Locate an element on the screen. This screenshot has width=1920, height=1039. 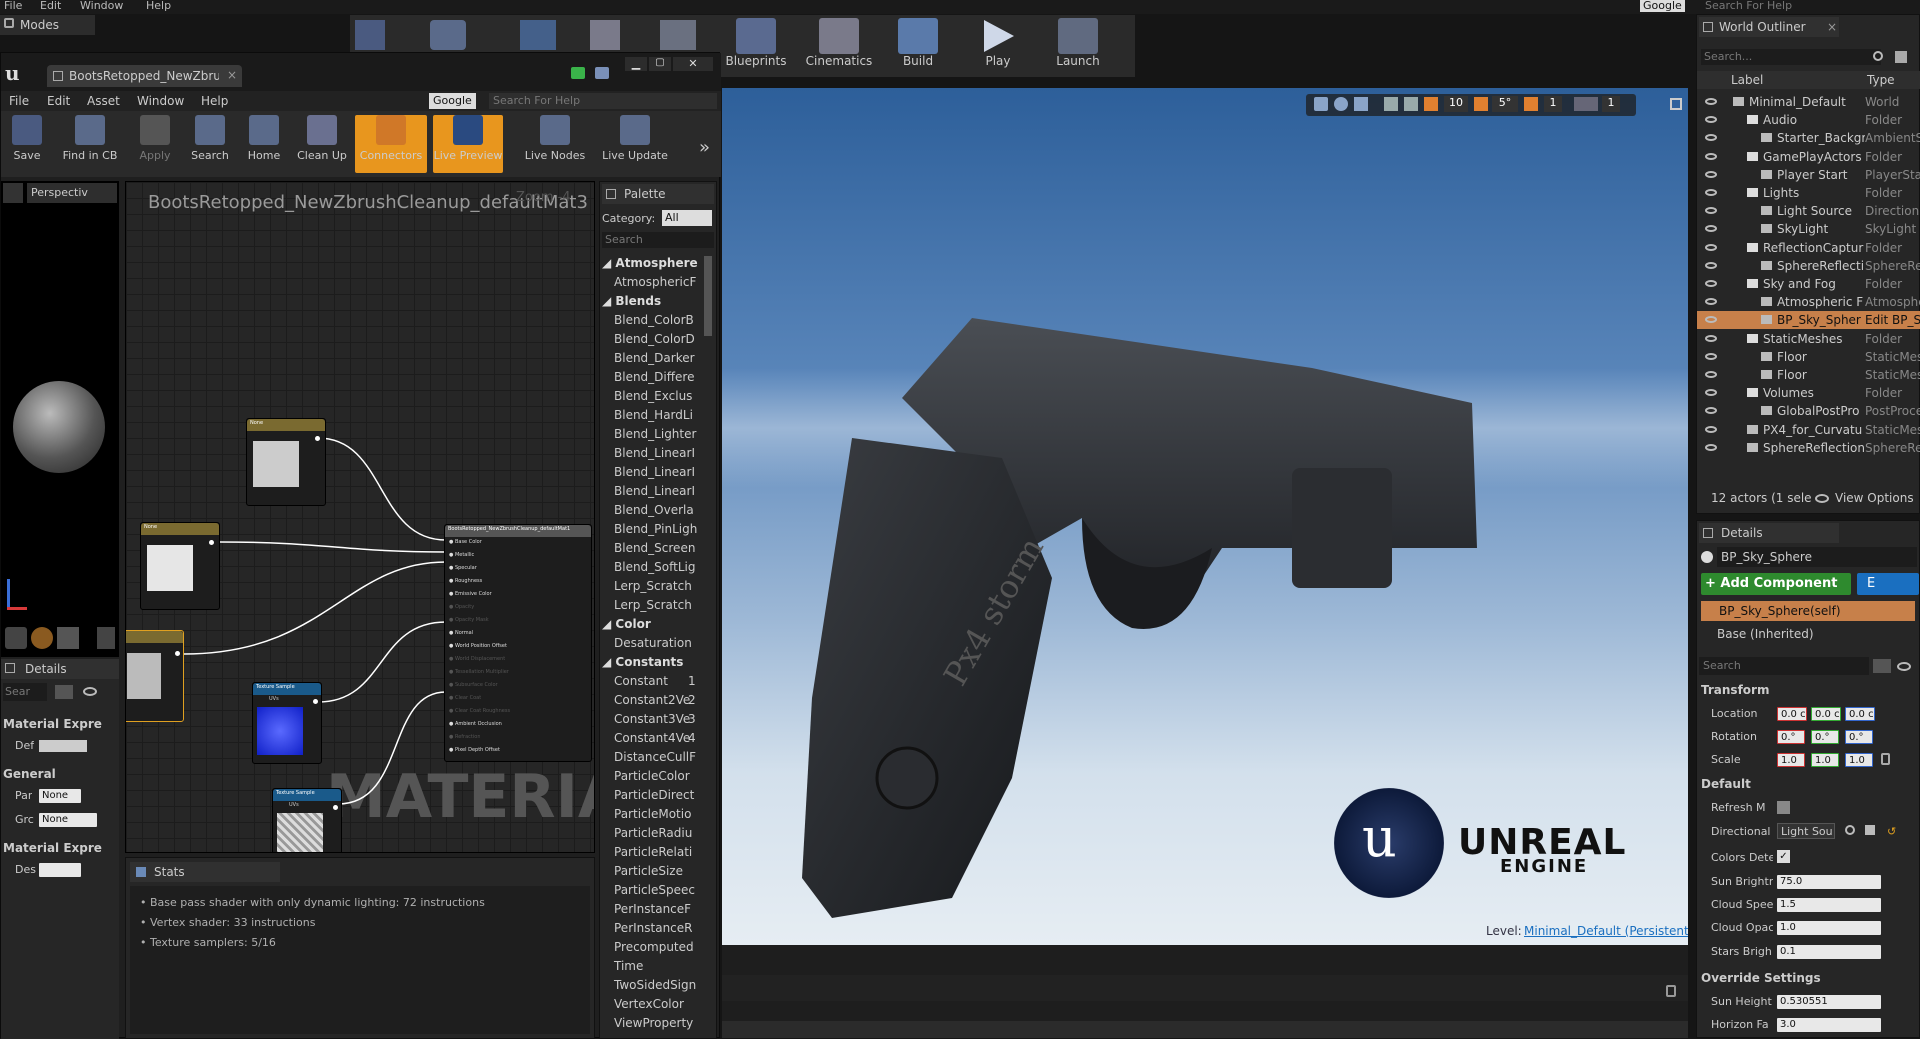
preview-more-icon is located at coordinates (106, 638).